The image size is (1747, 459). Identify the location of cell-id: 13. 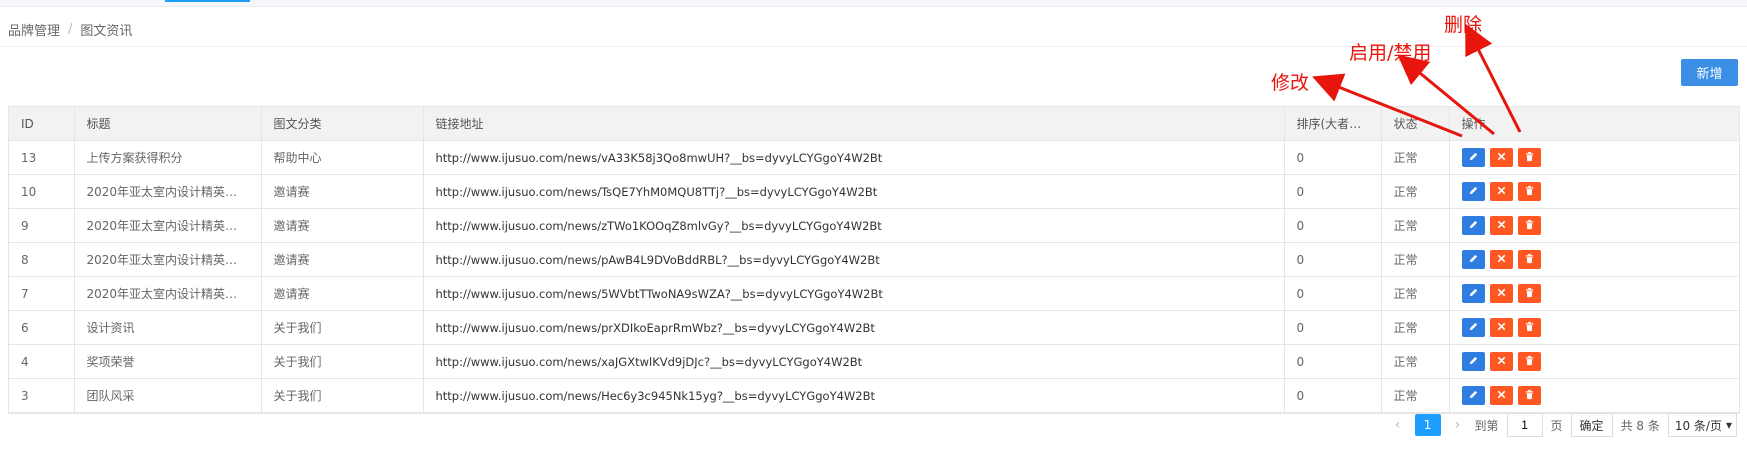
(42, 157).